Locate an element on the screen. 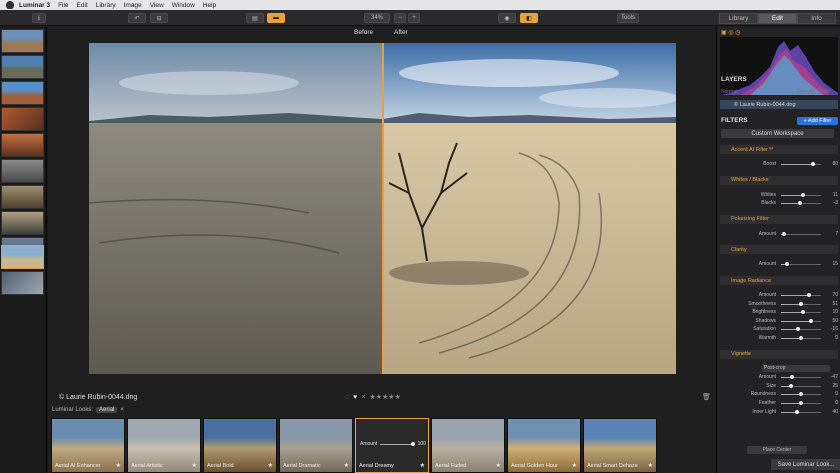 This screenshot has height=473, width=840. menu-view: View is located at coordinates (157, 5).